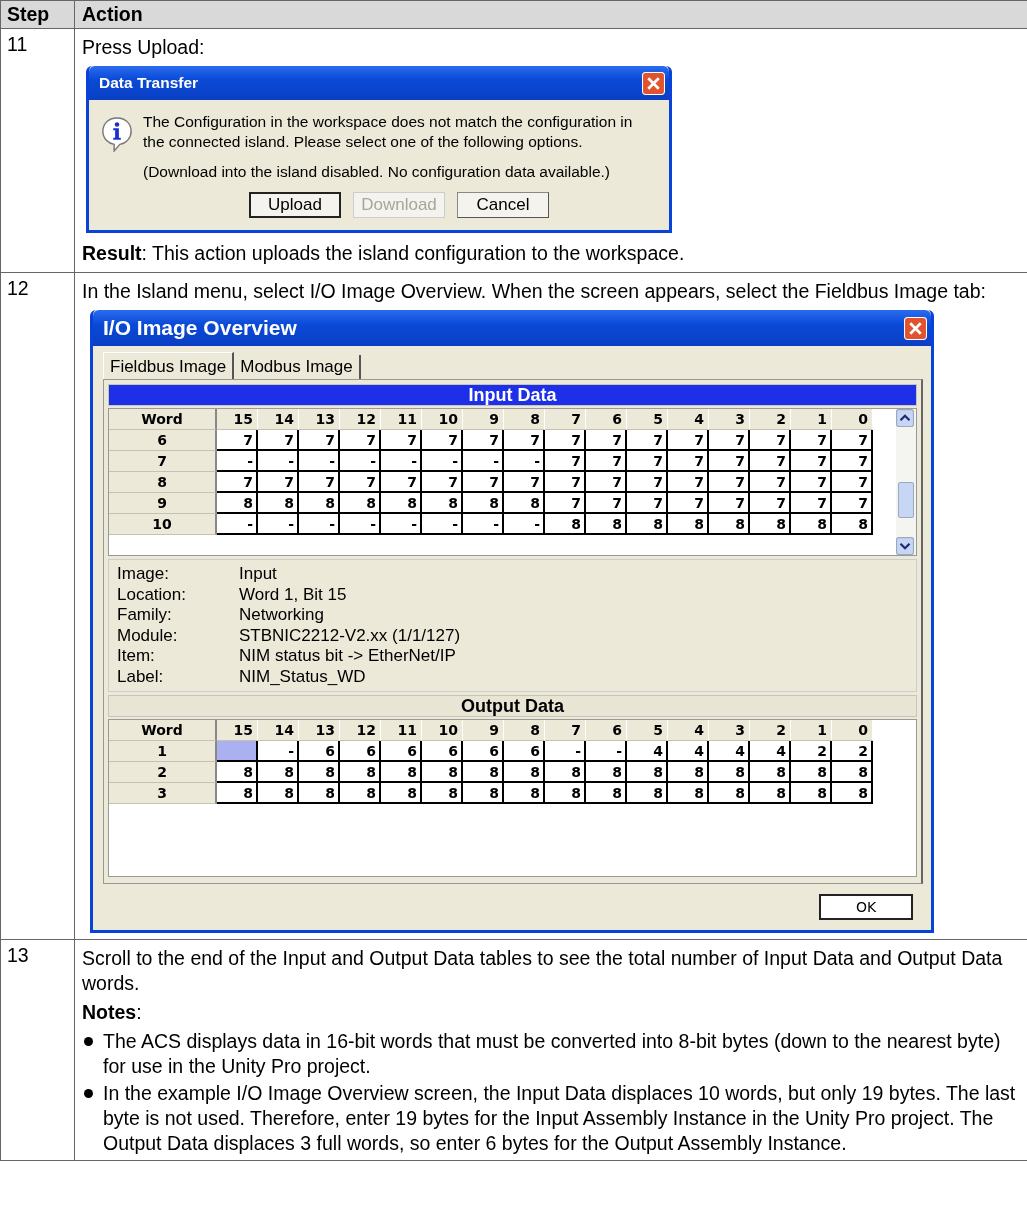 This screenshot has height=1230, width=1027. Describe the element at coordinates (295, 205) in the screenshot. I see `dialog-button: Upload` at that location.